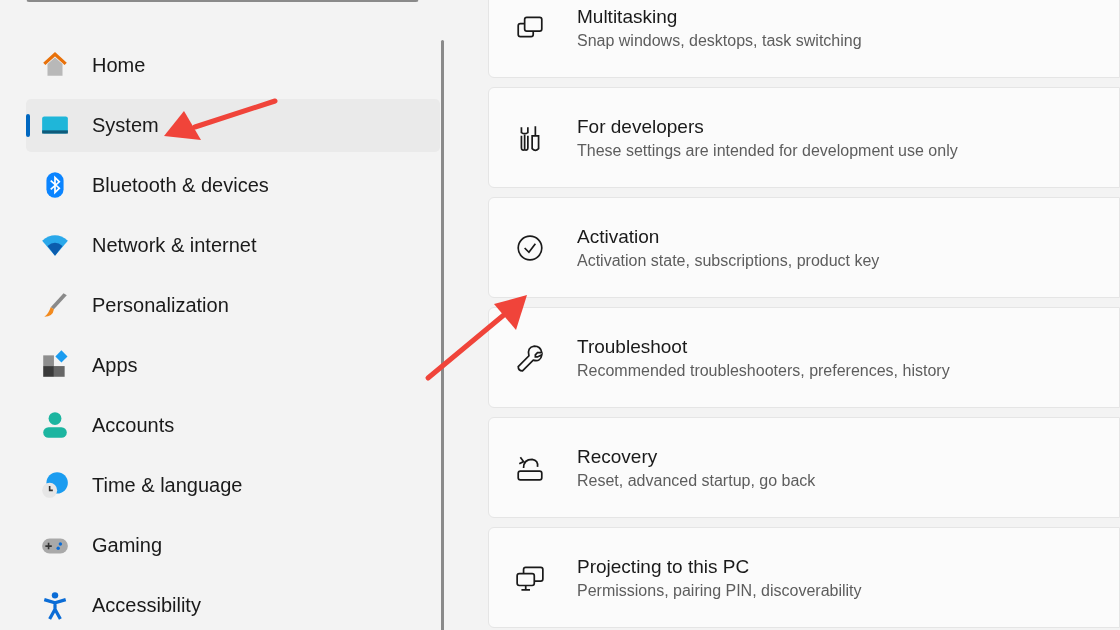  What do you see at coordinates (767, 150) in the screenshot?
I see `card-subtitle: These settings are intended for development use only` at bounding box center [767, 150].